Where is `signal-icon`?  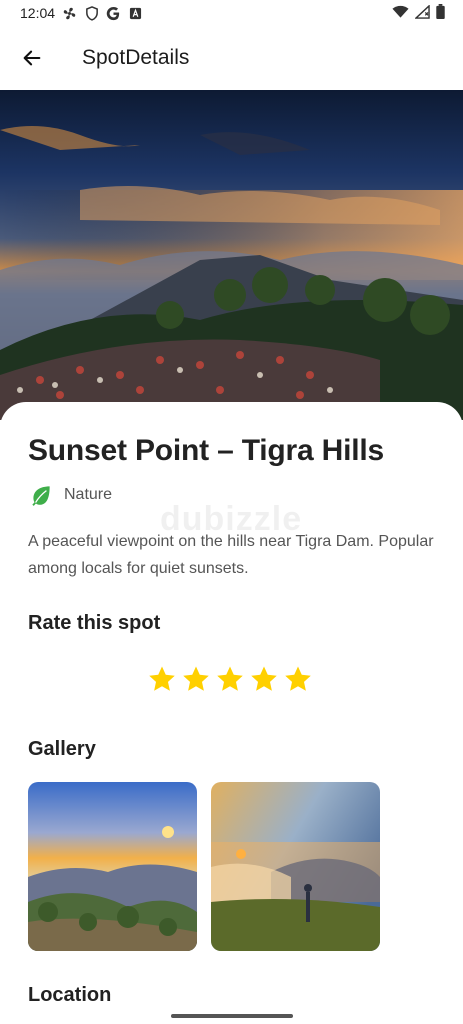
signal-icon is located at coordinates (422, 12).